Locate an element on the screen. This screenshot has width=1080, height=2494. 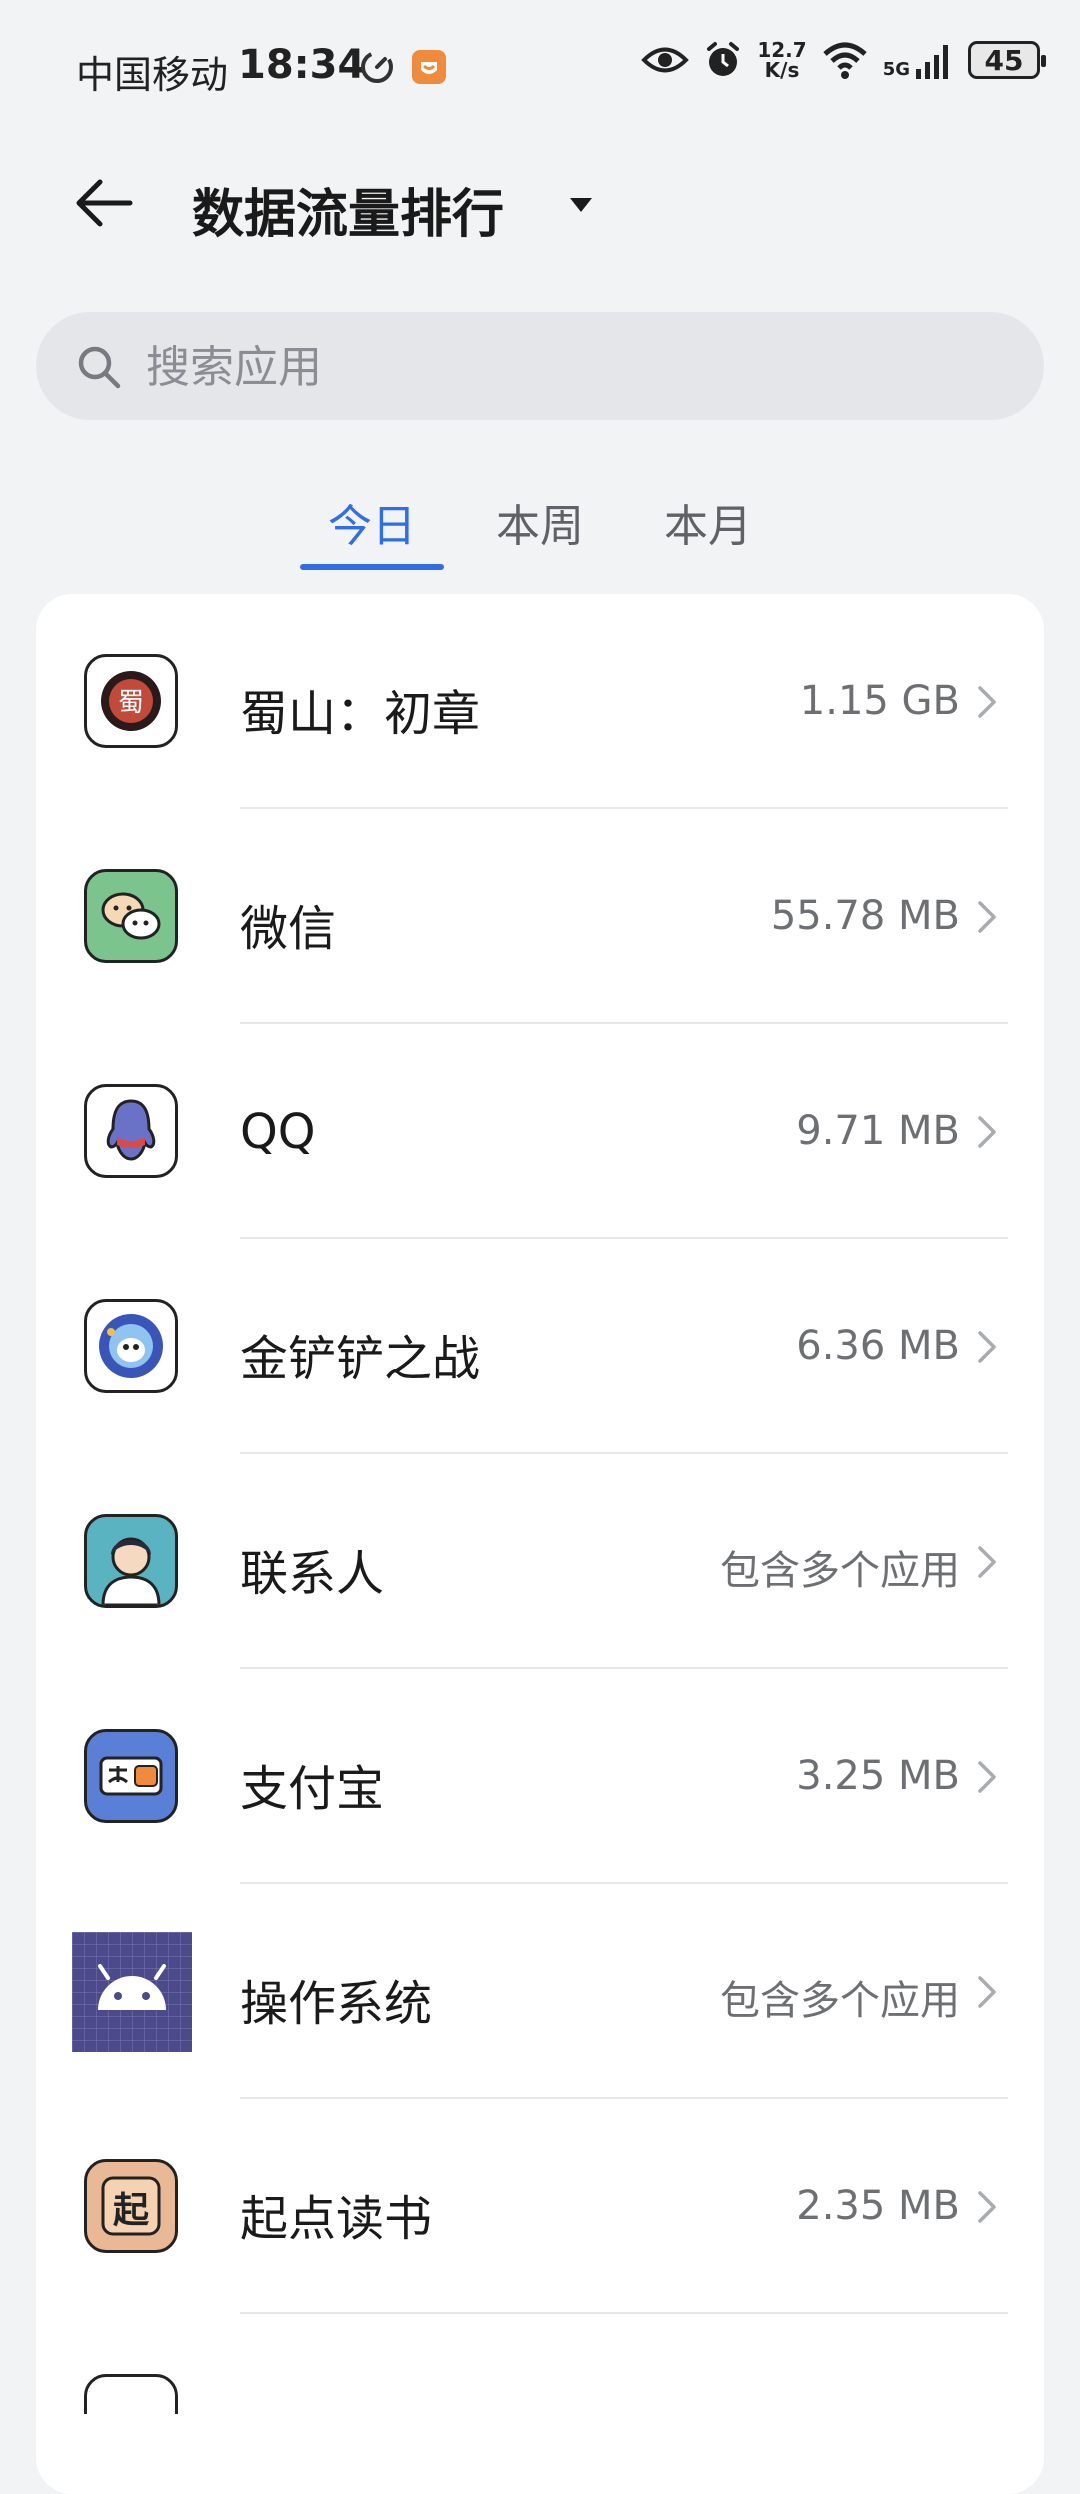
search-bar is located at coordinates (540, 366).